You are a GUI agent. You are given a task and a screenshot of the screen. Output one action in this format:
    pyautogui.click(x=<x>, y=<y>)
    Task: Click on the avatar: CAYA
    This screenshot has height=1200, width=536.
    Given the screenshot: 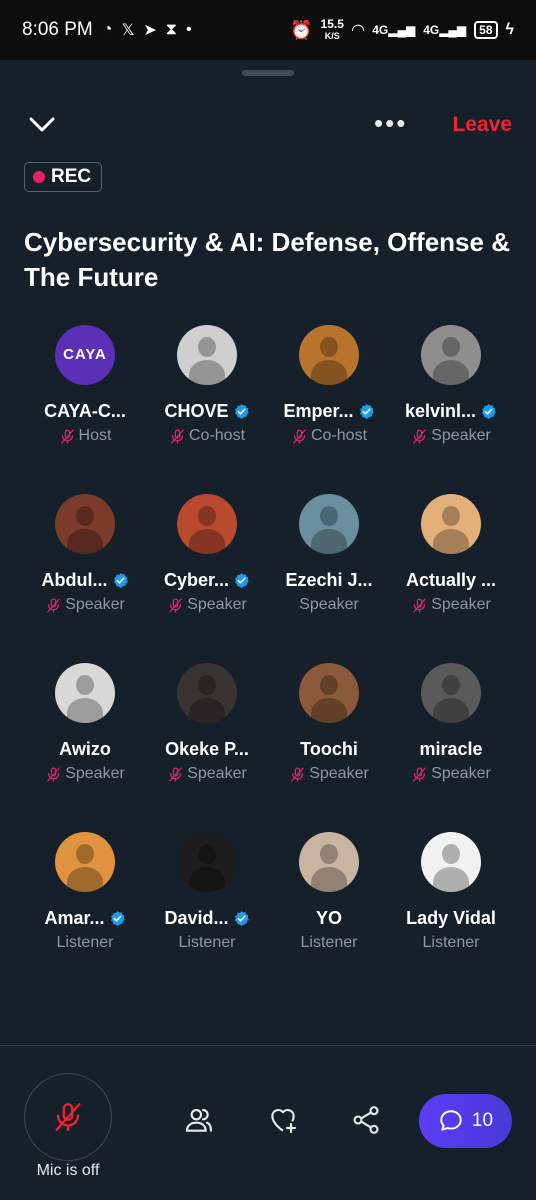 What is the action you would take?
    pyautogui.click(x=85, y=355)
    